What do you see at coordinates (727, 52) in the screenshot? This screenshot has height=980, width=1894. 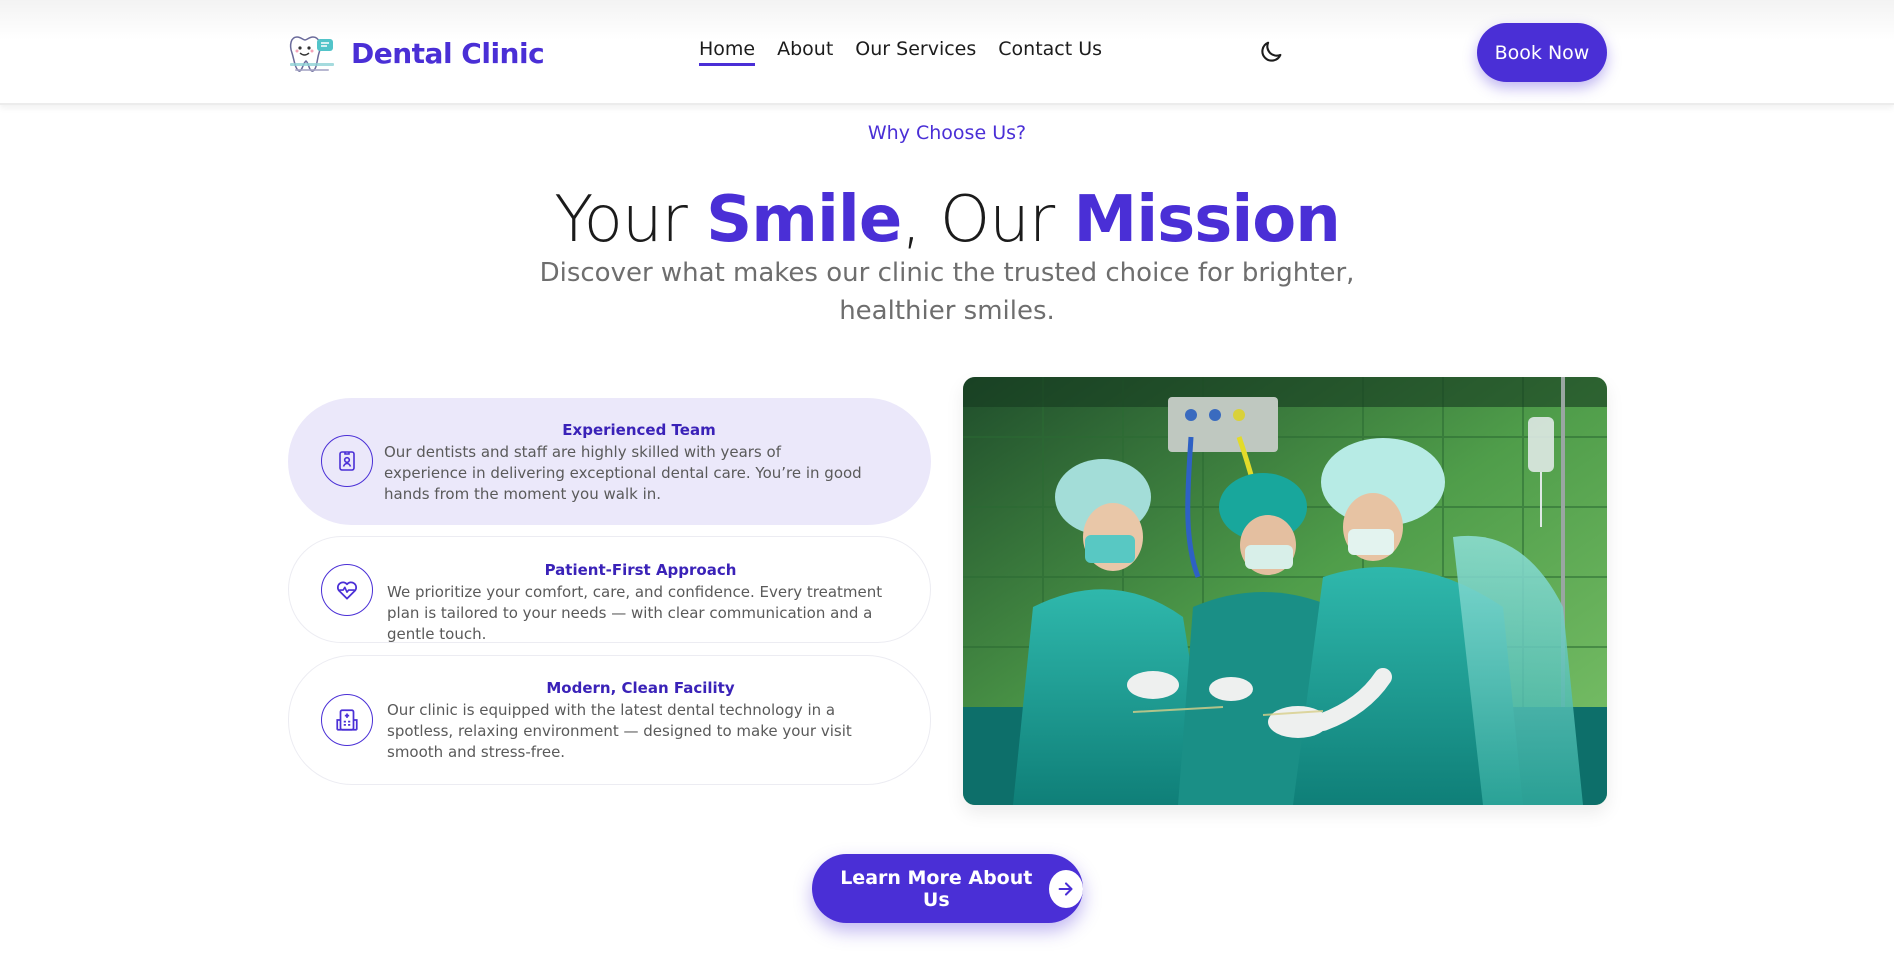 I see `nav-home: Home` at bounding box center [727, 52].